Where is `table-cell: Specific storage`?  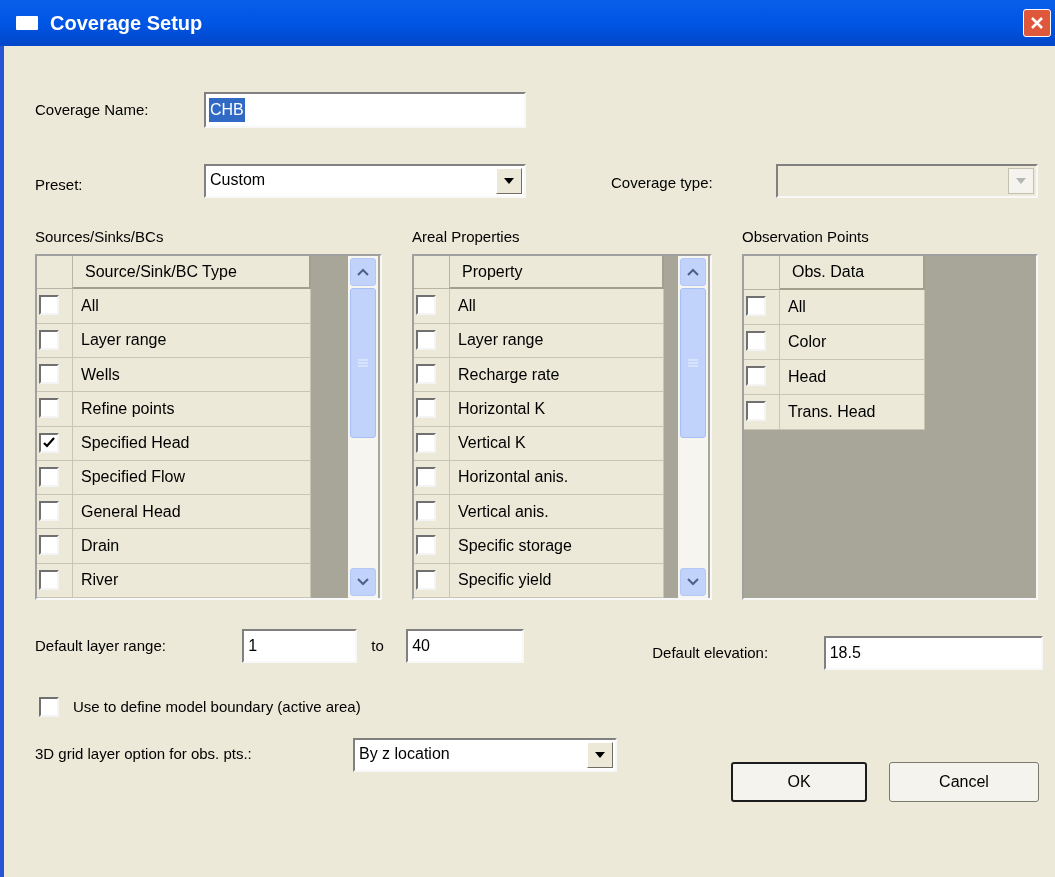 table-cell: Specific storage is located at coordinates (557, 546).